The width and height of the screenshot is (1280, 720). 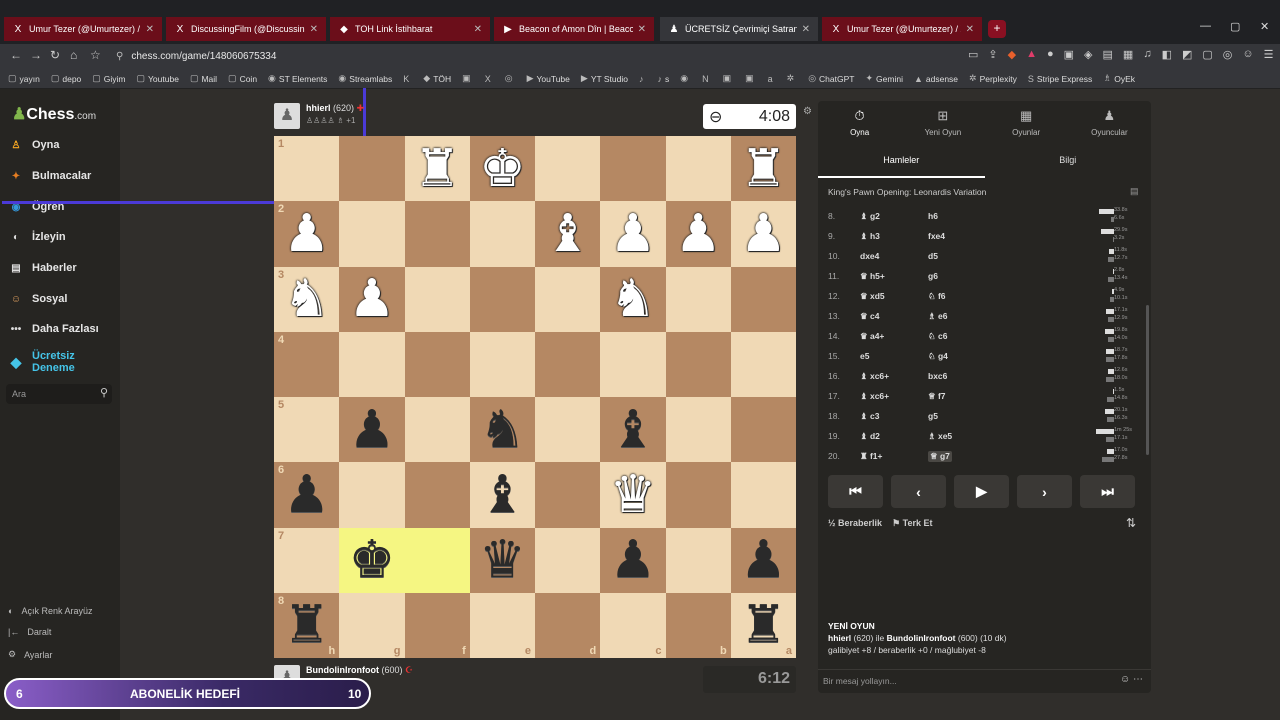 I want to click on opening-name: King's Pawn Opening: Leonardis Variation, so click(x=907, y=192).